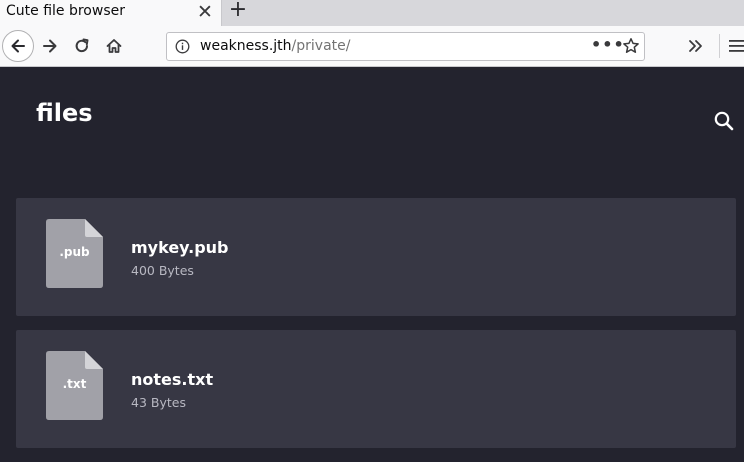  Describe the element at coordinates (238, 11) in the screenshot. I see `new-tab-button: +` at that location.